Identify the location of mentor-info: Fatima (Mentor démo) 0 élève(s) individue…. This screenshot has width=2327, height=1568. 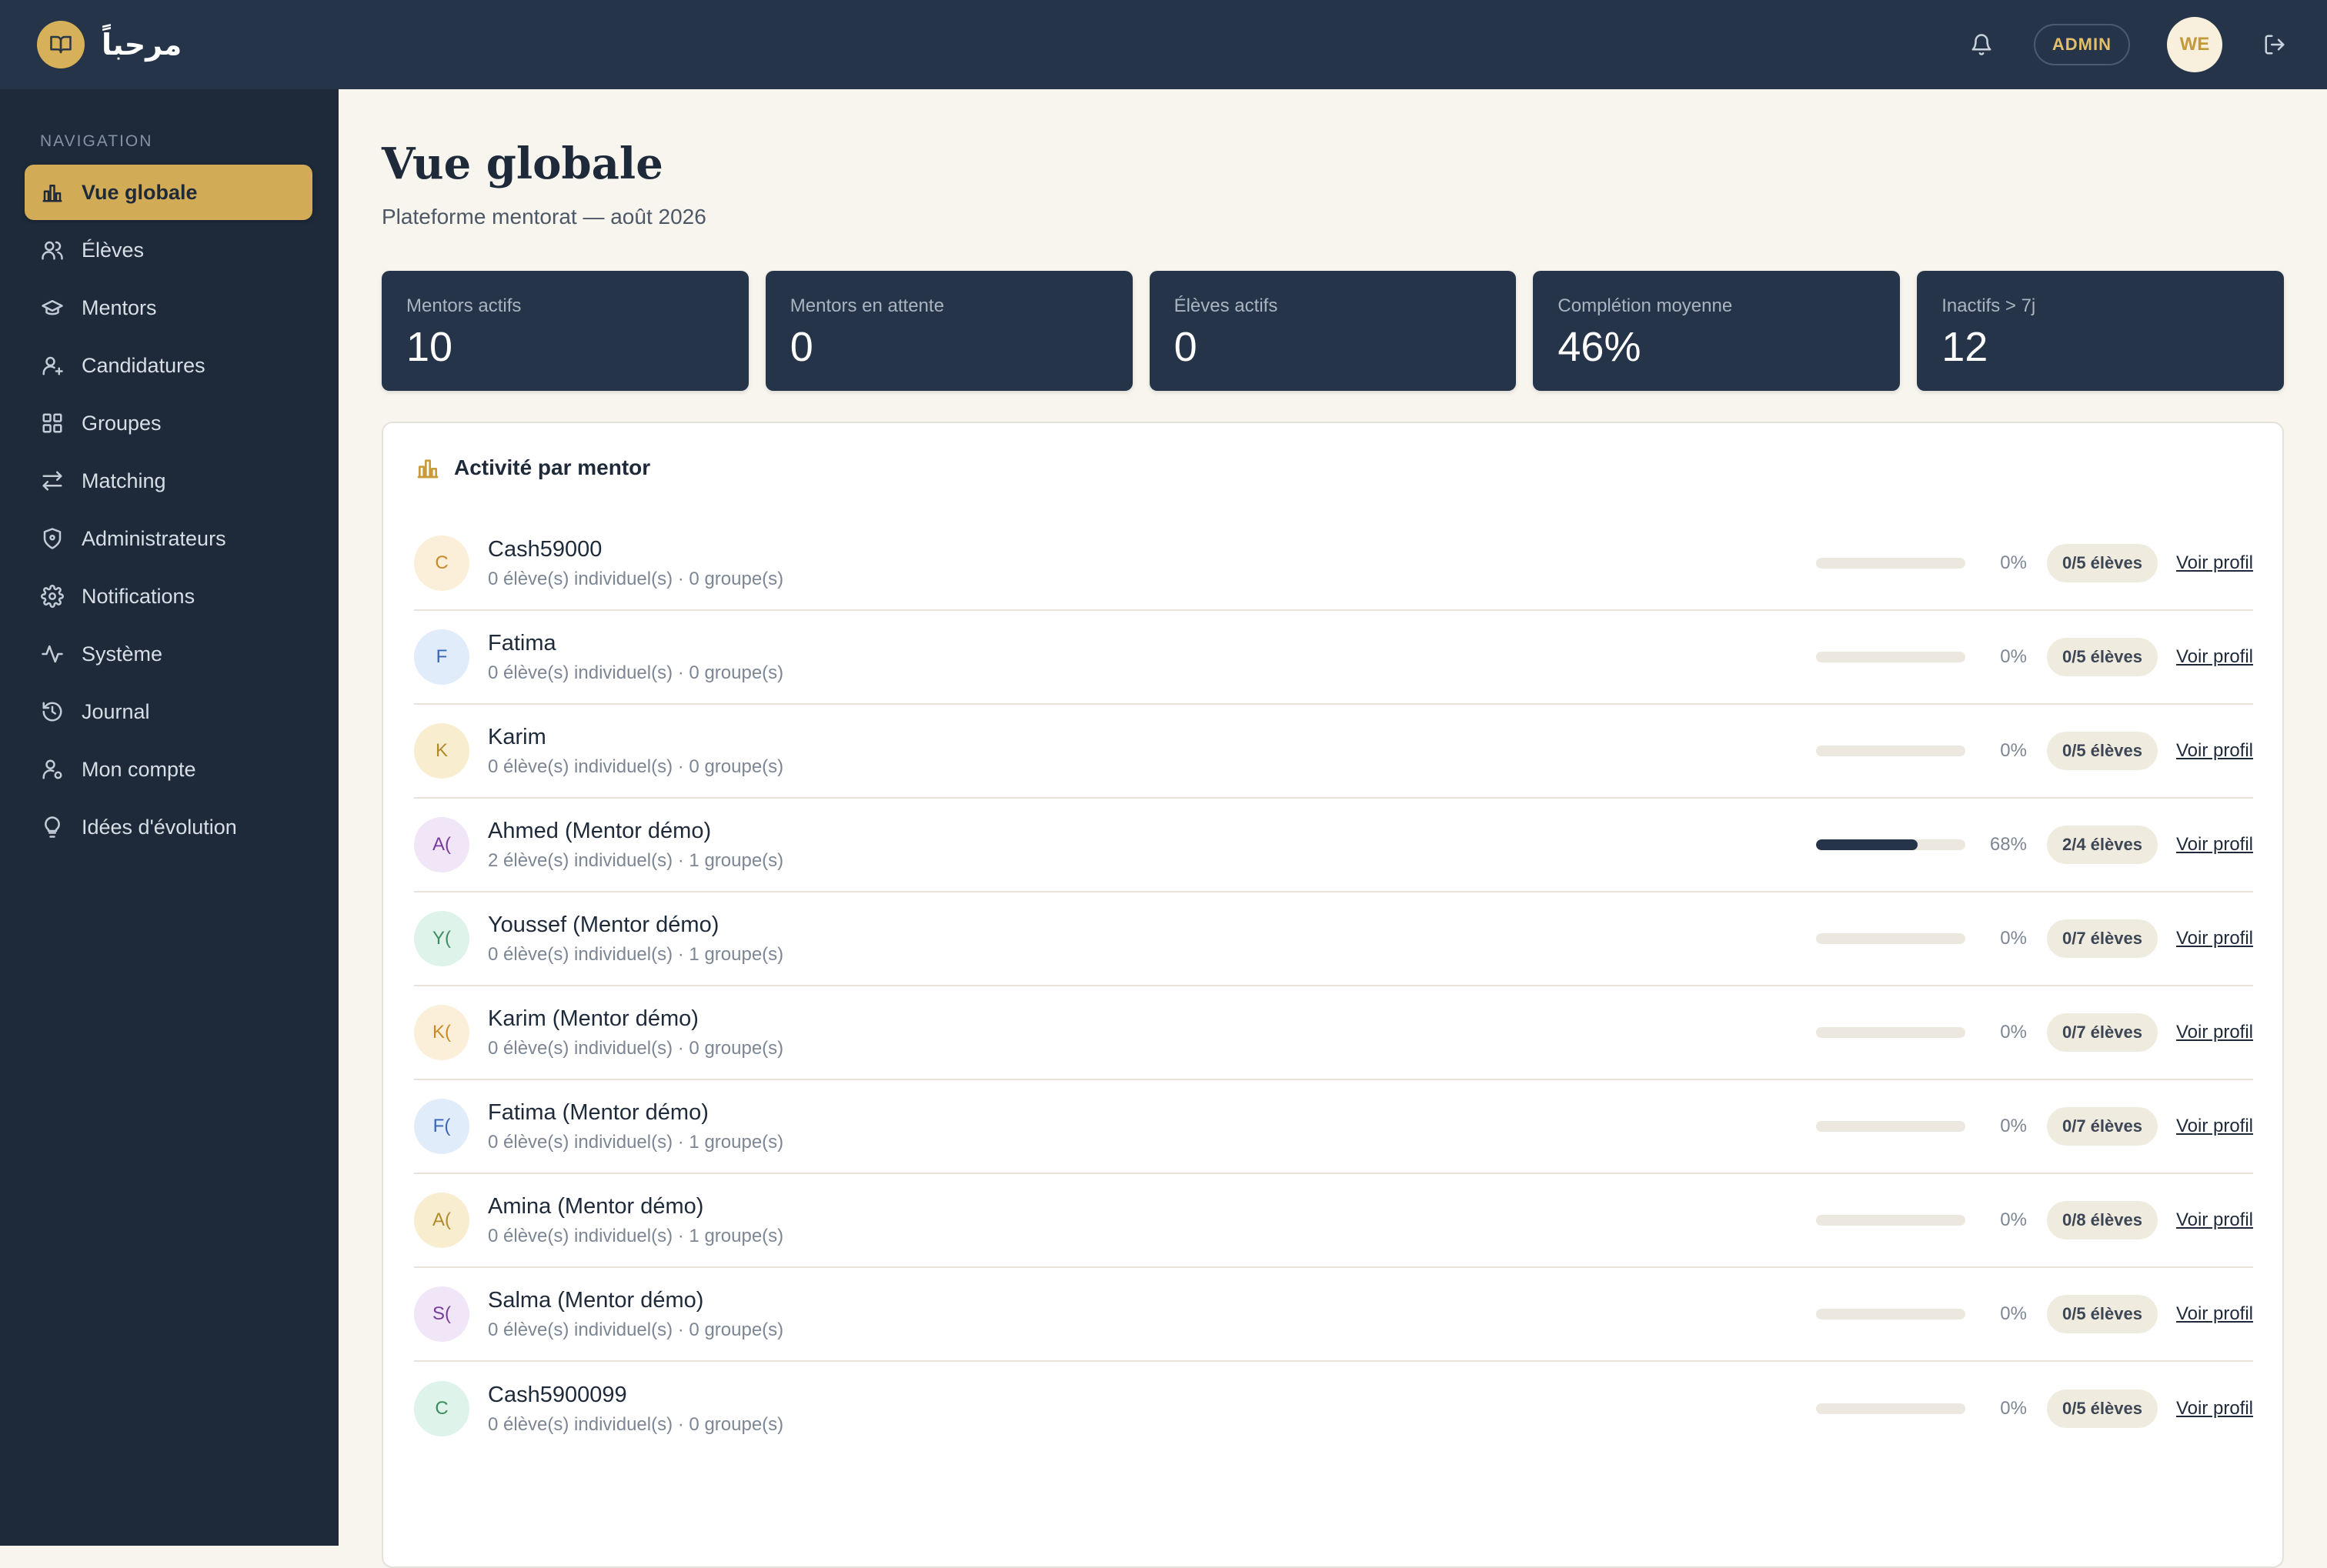
(1152, 1127).